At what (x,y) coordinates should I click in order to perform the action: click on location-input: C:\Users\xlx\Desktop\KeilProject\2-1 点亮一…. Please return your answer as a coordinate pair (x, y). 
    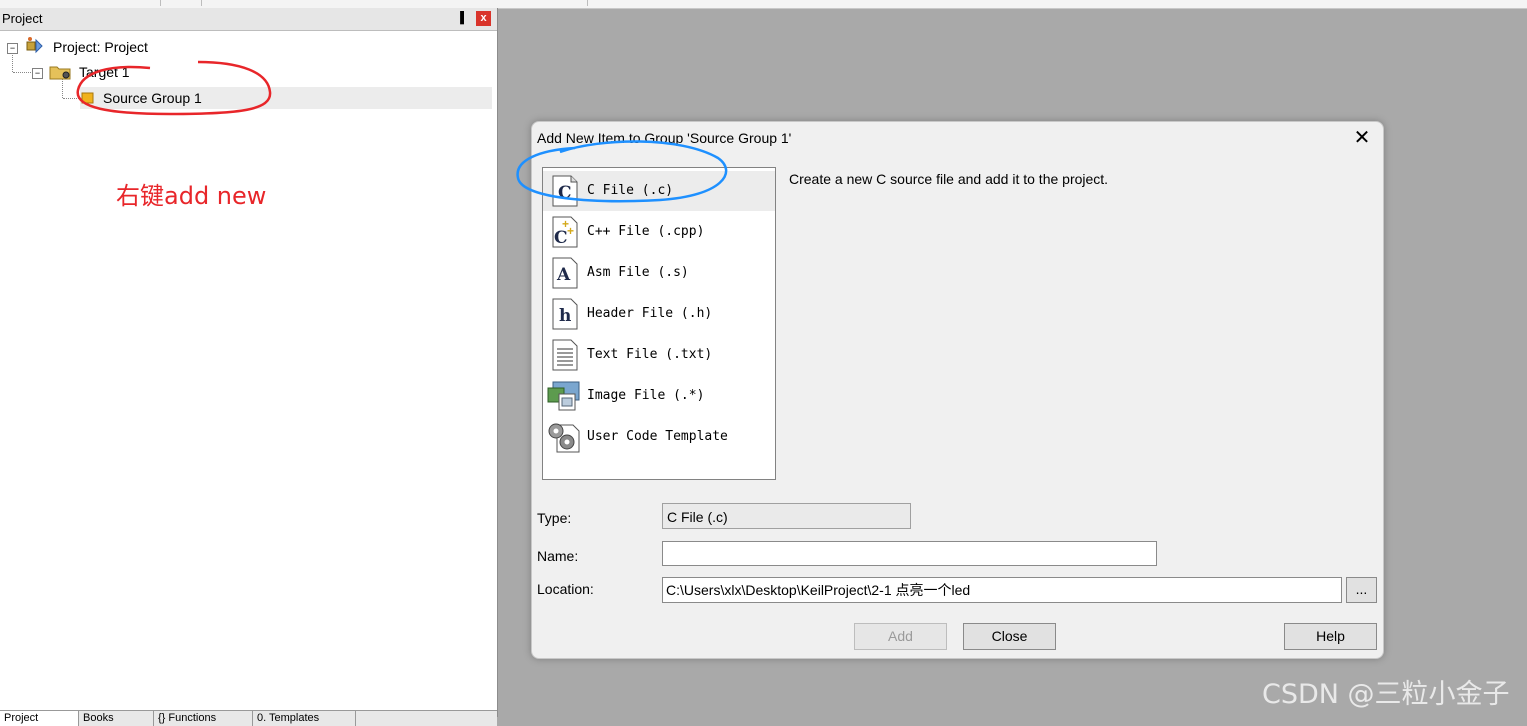
    Looking at the image, I should click on (1002, 590).